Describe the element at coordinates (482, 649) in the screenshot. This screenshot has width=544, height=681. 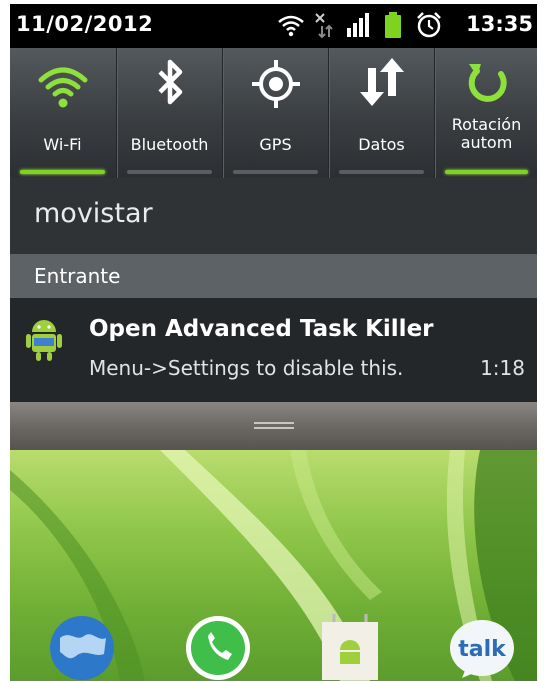
I see `talk-icon-text: talk` at that location.